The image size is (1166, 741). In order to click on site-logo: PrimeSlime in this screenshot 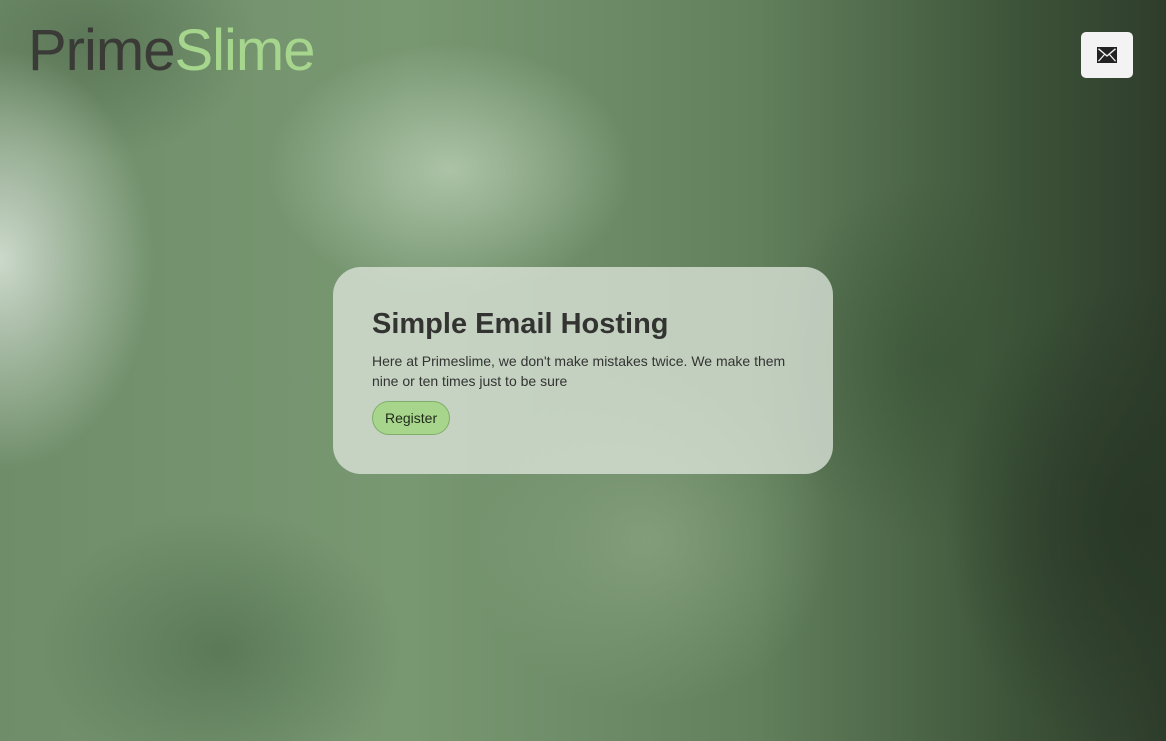, I will do `click(172, 51)`.